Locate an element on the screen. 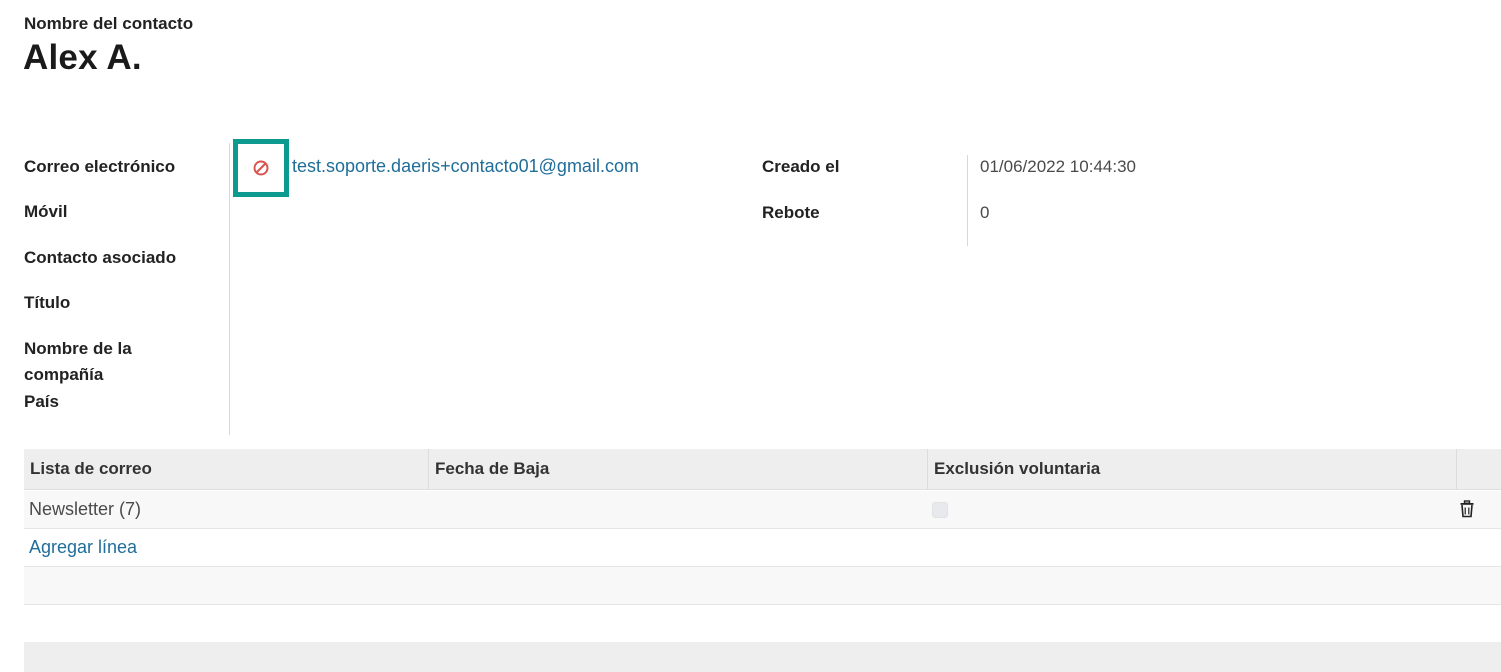 This screenshot has height=672, width=1501. bounce-label: Rebote is located at coordinates (791, 212).